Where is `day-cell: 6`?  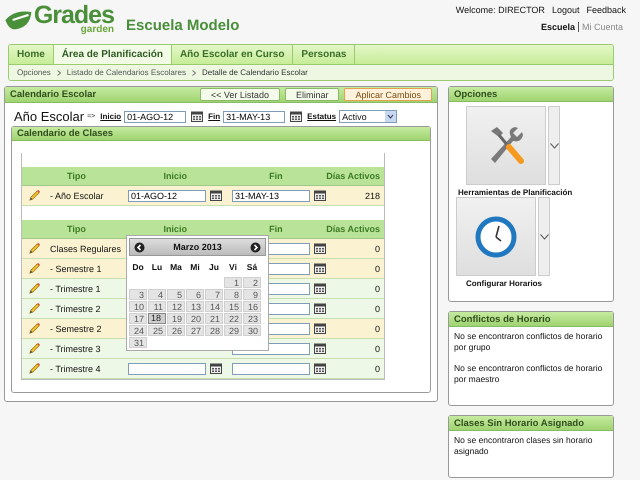 day-cell: 6 is located at coordinates (195, 294).